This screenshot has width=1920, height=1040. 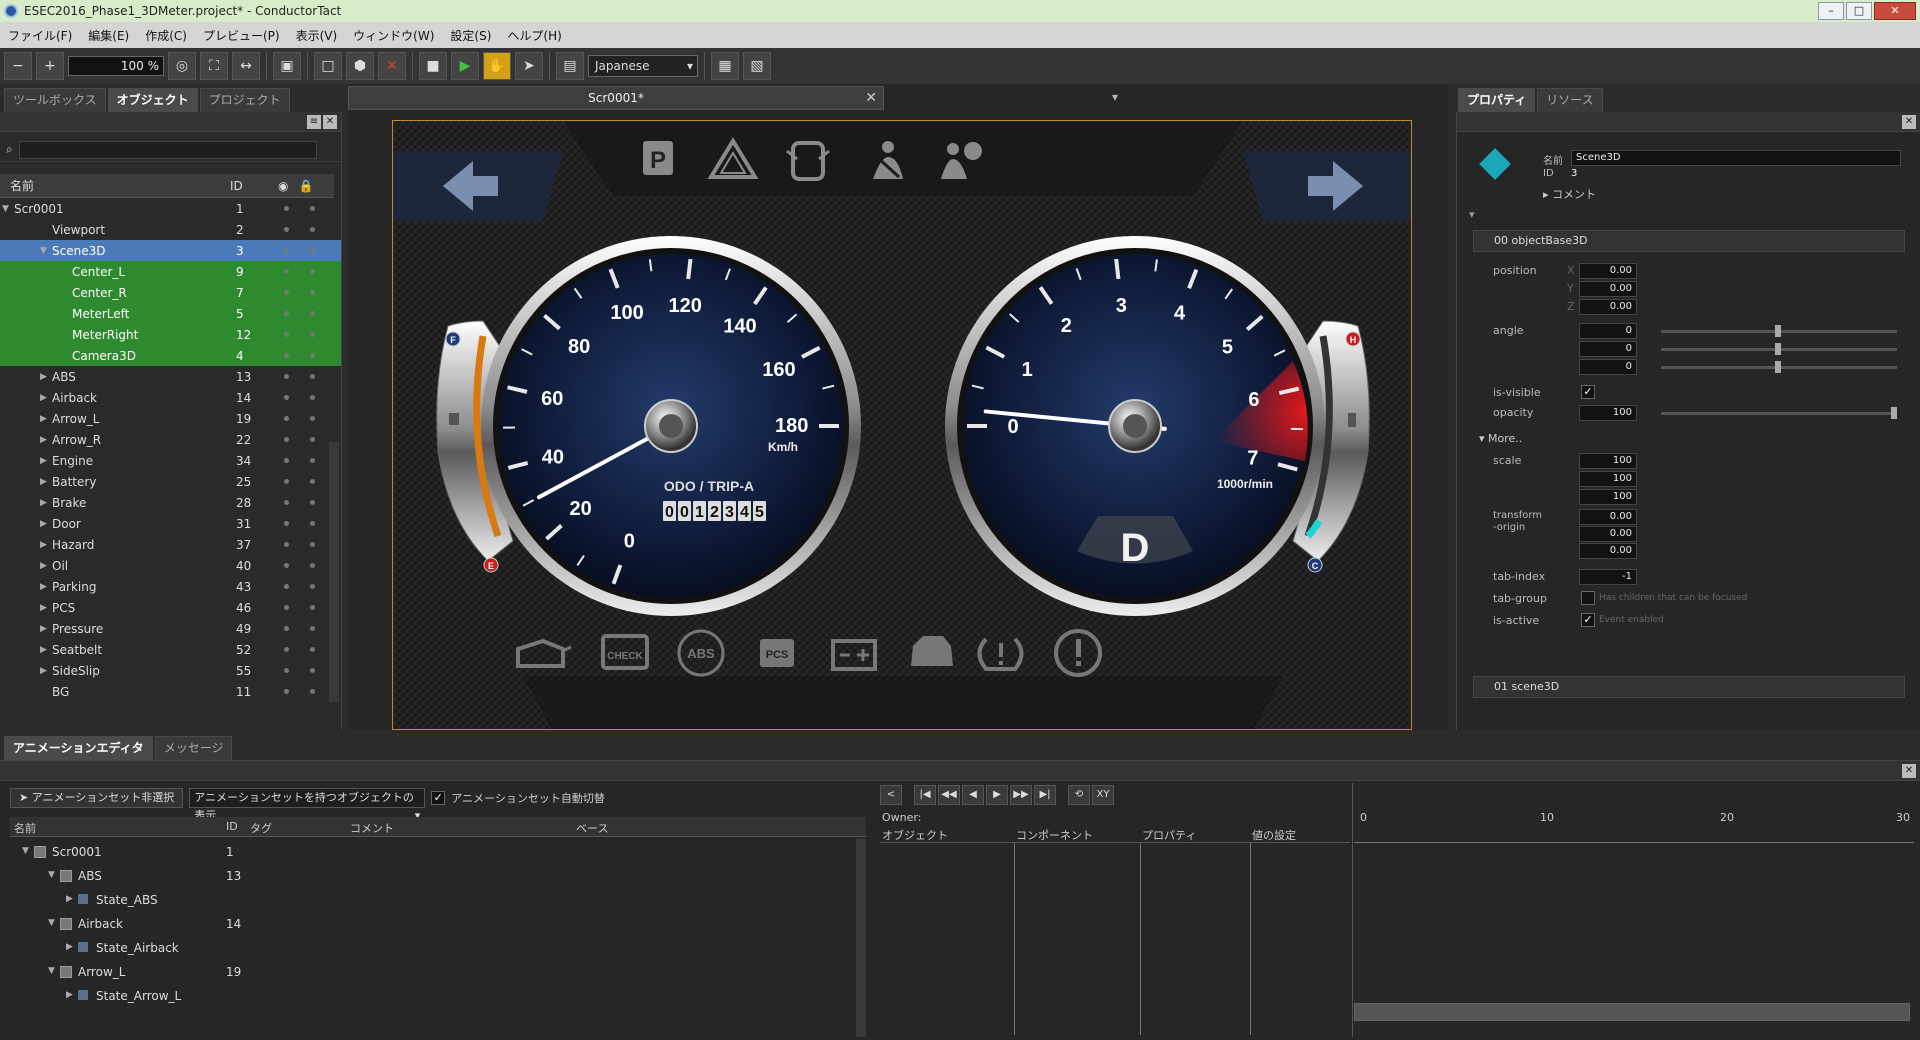 I want to click on first-frame-icon: |◀, so click(x=925, y=795).